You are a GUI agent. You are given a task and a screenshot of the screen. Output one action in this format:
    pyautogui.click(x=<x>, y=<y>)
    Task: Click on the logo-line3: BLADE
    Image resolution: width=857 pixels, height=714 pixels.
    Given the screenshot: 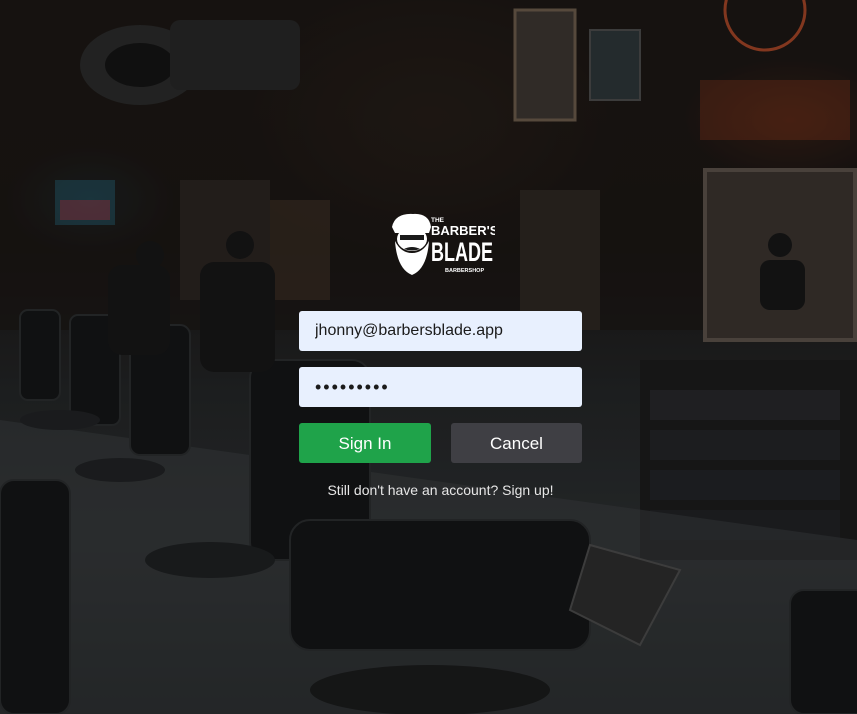 What is the action you would take?
    pyautogui.click(x=462, y=252)
    